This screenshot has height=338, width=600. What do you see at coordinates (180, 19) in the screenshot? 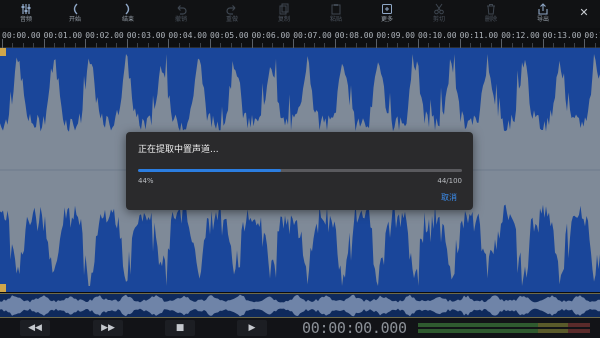
I see `toolbar-undo-label: 撤销` at bounding box center [180, 19].